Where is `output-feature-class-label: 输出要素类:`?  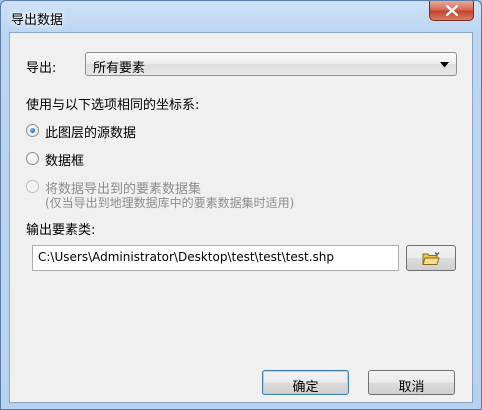
output-feature-class-label: 输出要素类: is located at coordinates (61, 230).